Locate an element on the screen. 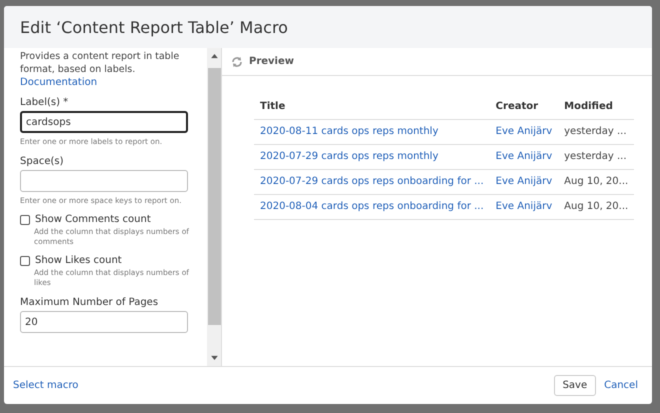  select-macro-link: Select macro is located at coordinates (45, 385).